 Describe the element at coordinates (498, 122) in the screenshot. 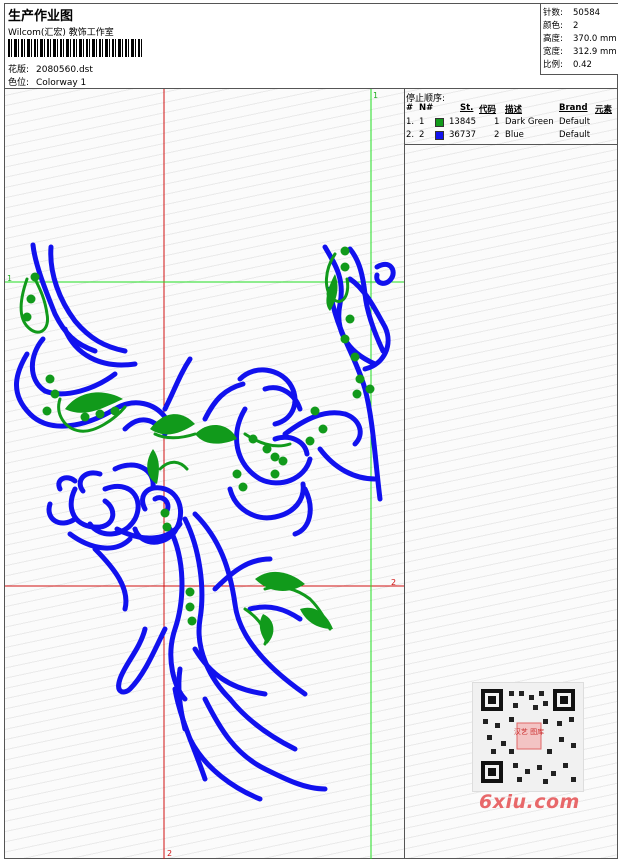

I see `color-row-1: 1. 1 13845 1 Dark Green Default` at that location.